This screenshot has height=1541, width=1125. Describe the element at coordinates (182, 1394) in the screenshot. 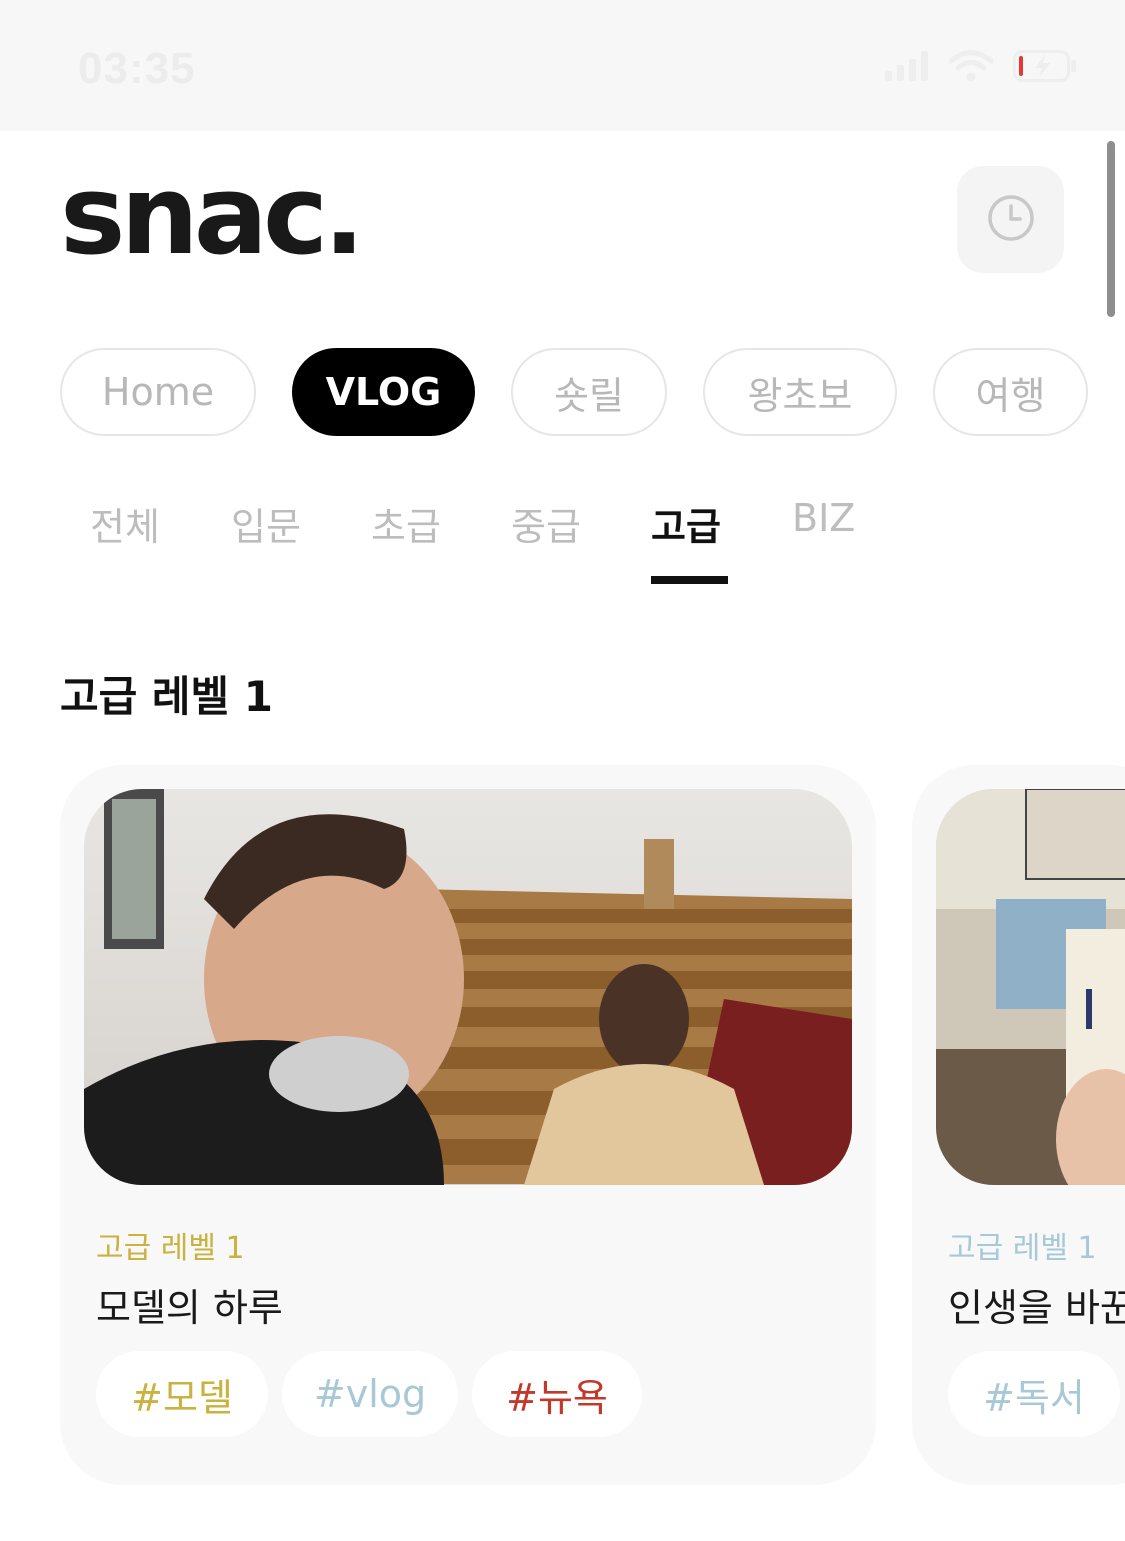

I see `tag-chip: #모델` at that location.